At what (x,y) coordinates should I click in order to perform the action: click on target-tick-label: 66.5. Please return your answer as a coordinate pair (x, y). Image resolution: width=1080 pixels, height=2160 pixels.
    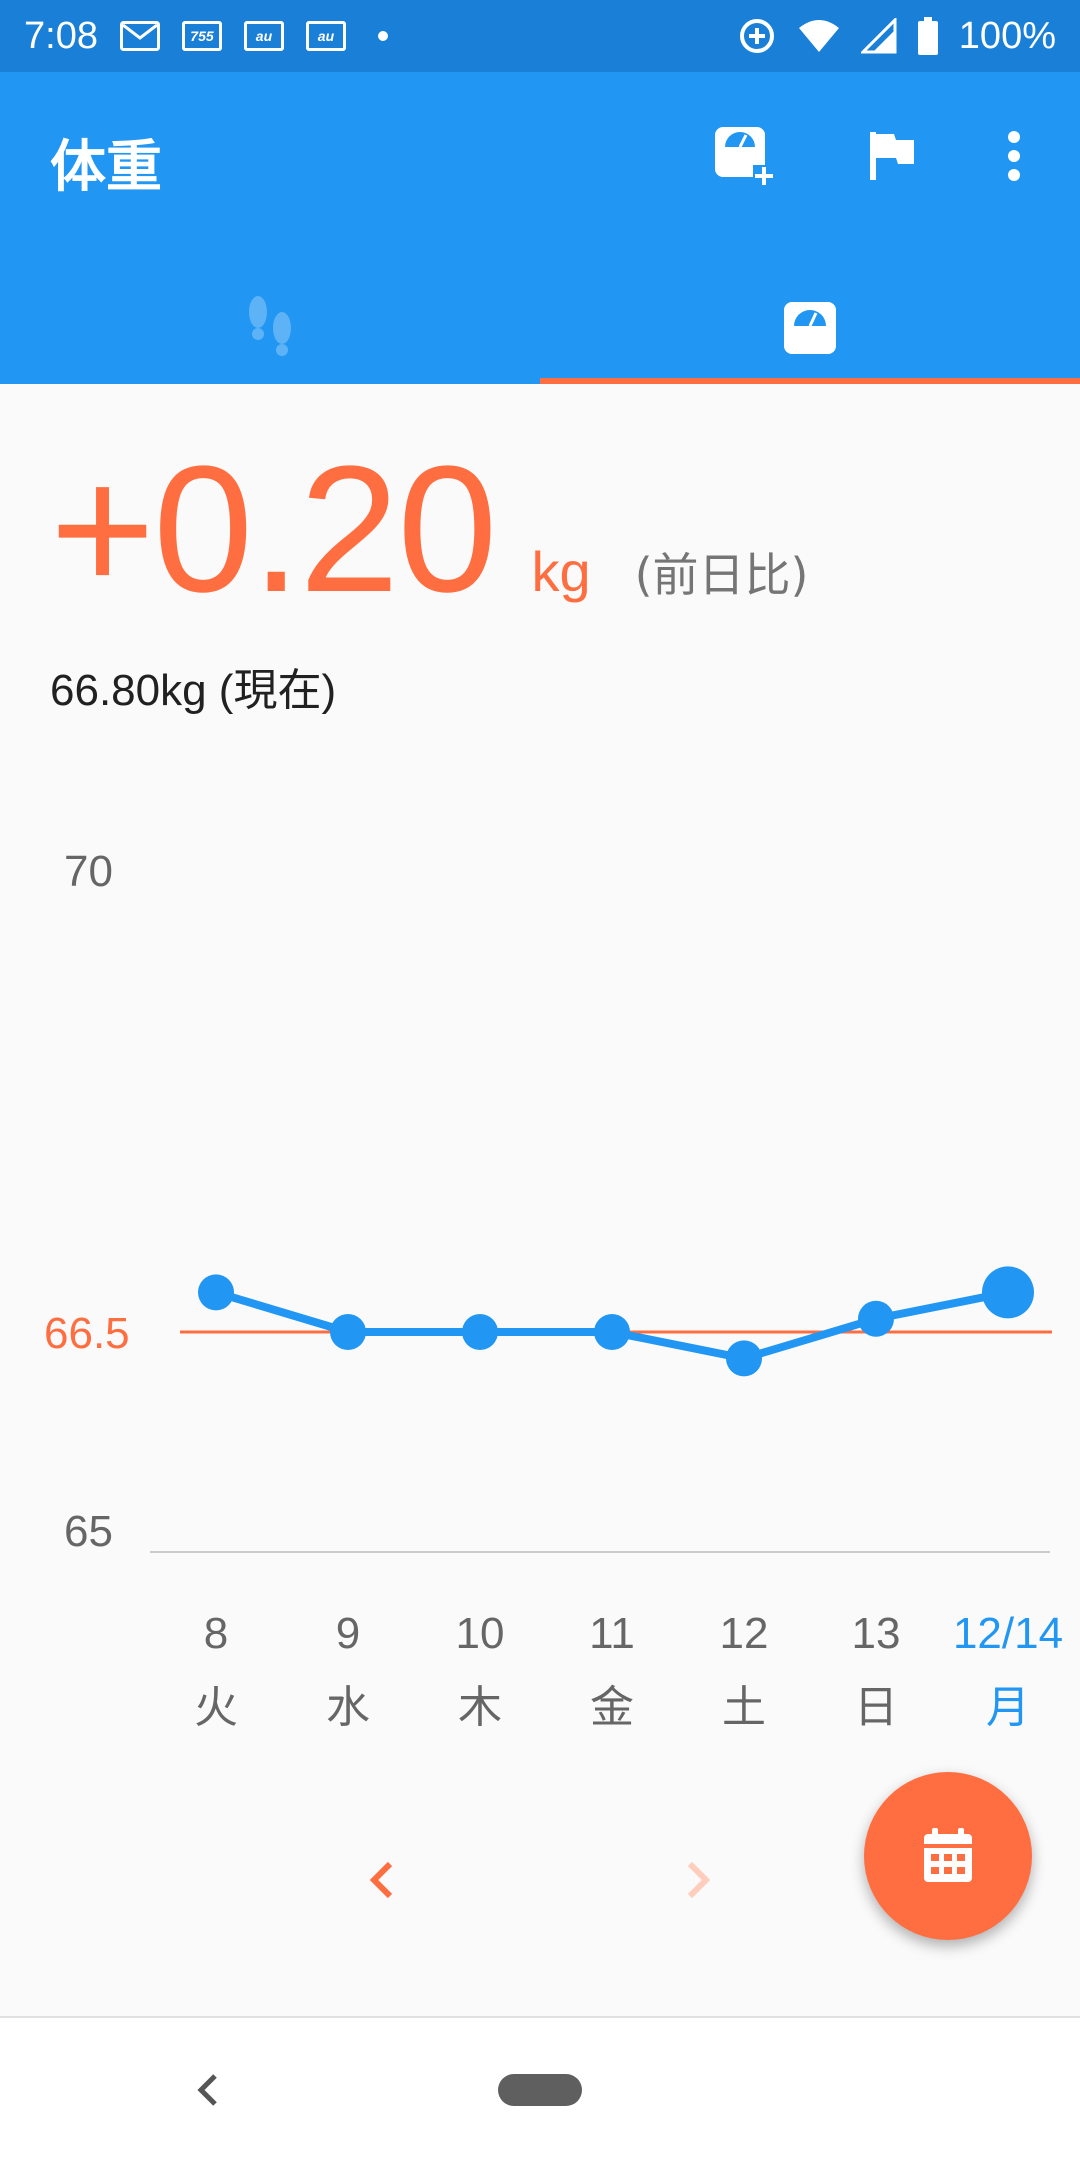
    Looking at the image, I should click on (87, 1333).